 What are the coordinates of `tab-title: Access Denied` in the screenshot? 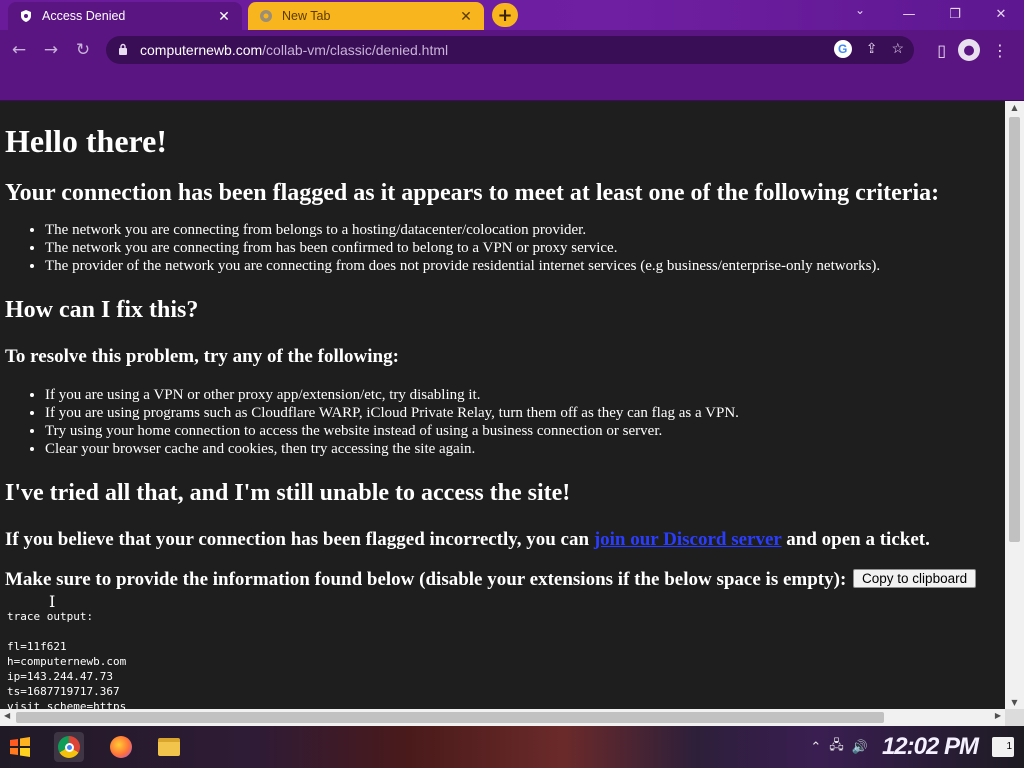 It's located at (84, 16).